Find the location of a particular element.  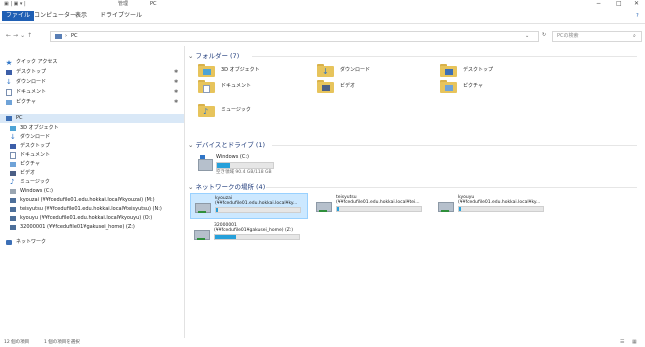

sidebar-item-label: ミュージック is located at coordinates (35, 182).